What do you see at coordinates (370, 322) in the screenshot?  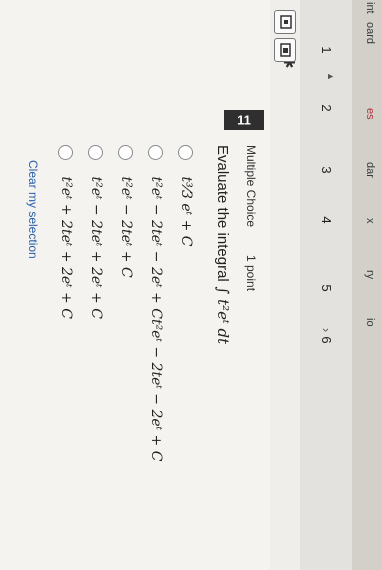 I see `nav-item-help: io` at bounding box center [370, 322].